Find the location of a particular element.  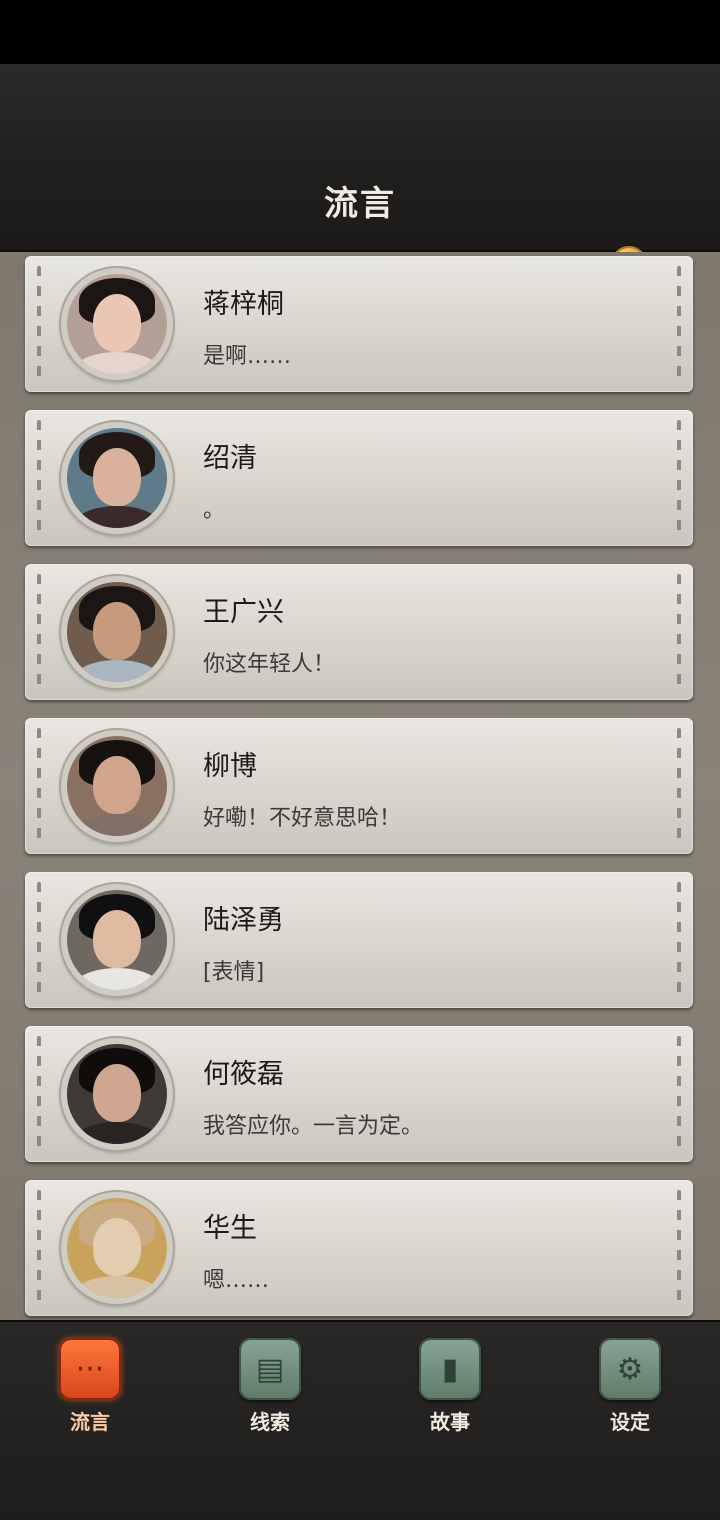

list-item: 柳博 好嘞！不好意思哈！ is located at coordinates (359, 786).